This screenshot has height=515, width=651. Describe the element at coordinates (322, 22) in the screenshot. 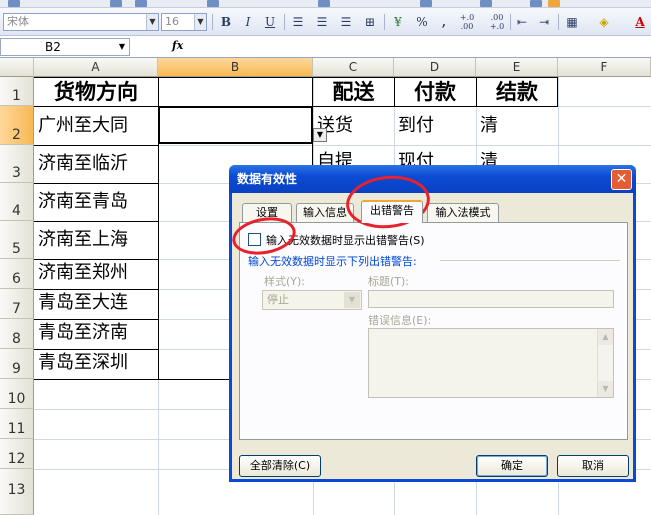

I see `align-center-icon: ☰` at that location.